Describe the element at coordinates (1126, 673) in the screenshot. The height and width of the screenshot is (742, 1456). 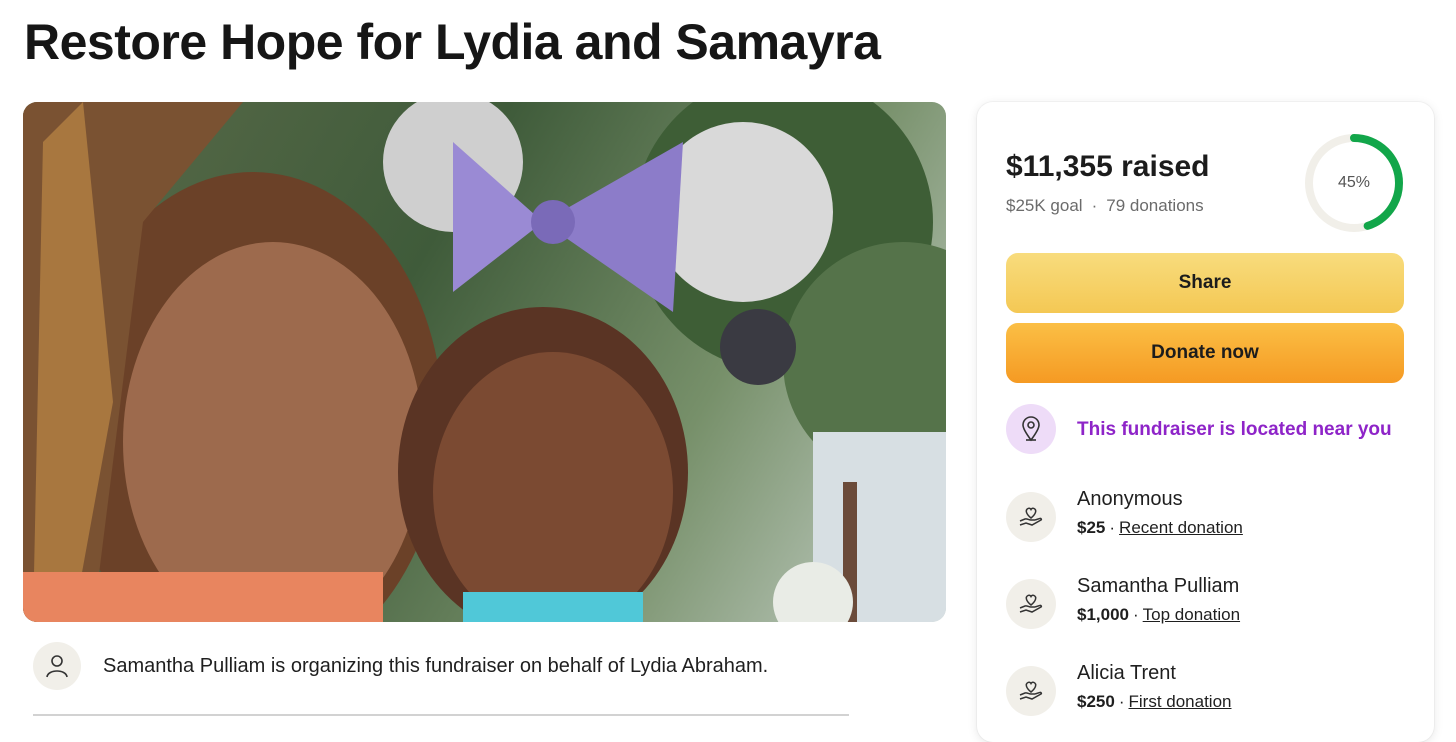
I see `donor-name: Alicia Trent` at that location.